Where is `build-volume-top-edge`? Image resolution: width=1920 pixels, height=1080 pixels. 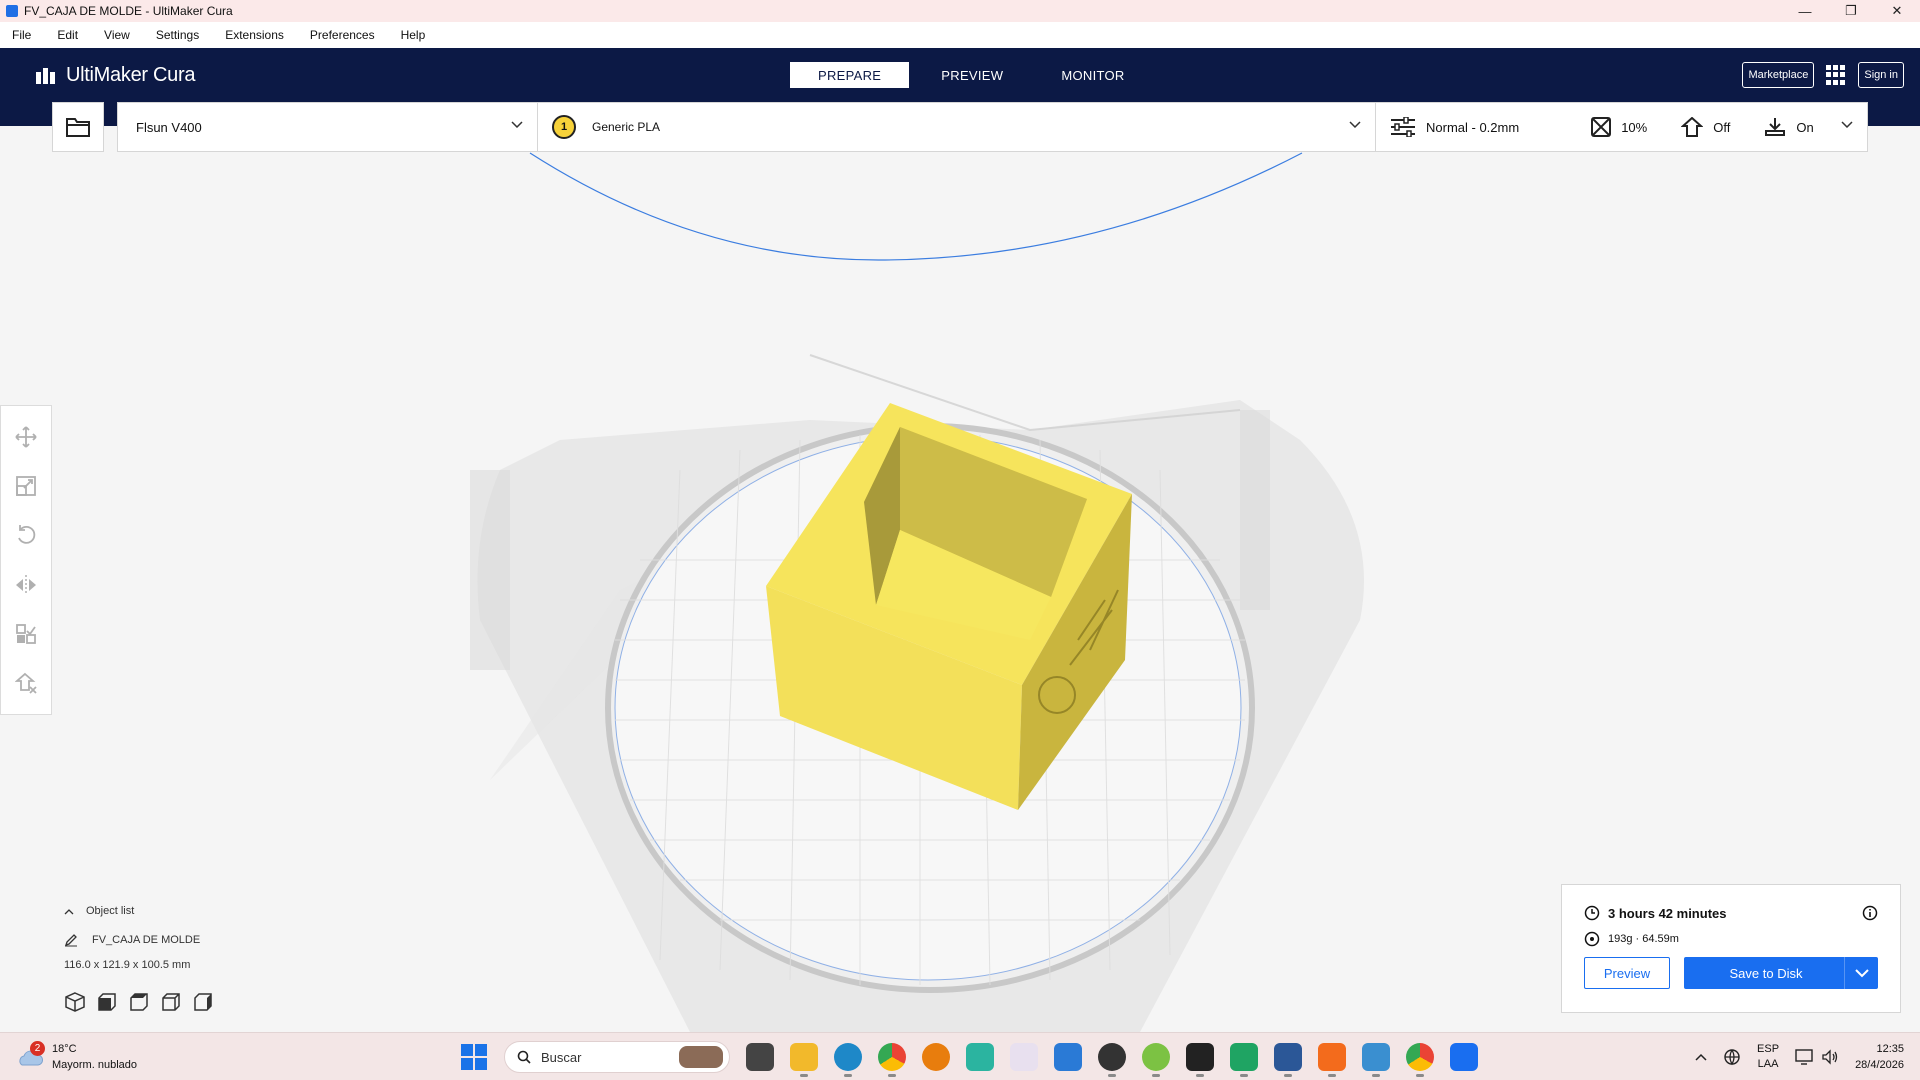
build-volume-top-edge is located at coordinates (916, 206).